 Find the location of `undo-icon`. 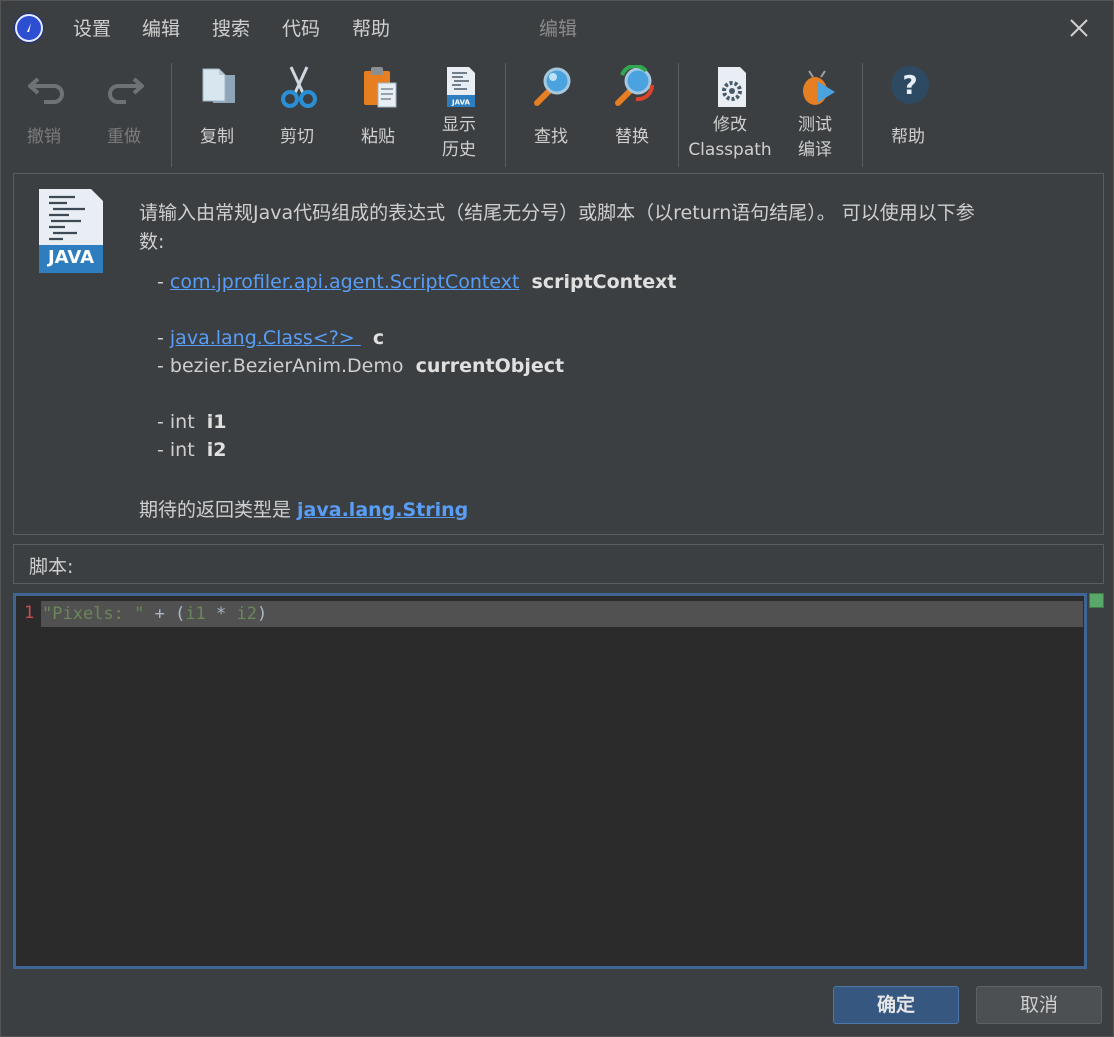

undo-icon is located at coordinates (46, 90).